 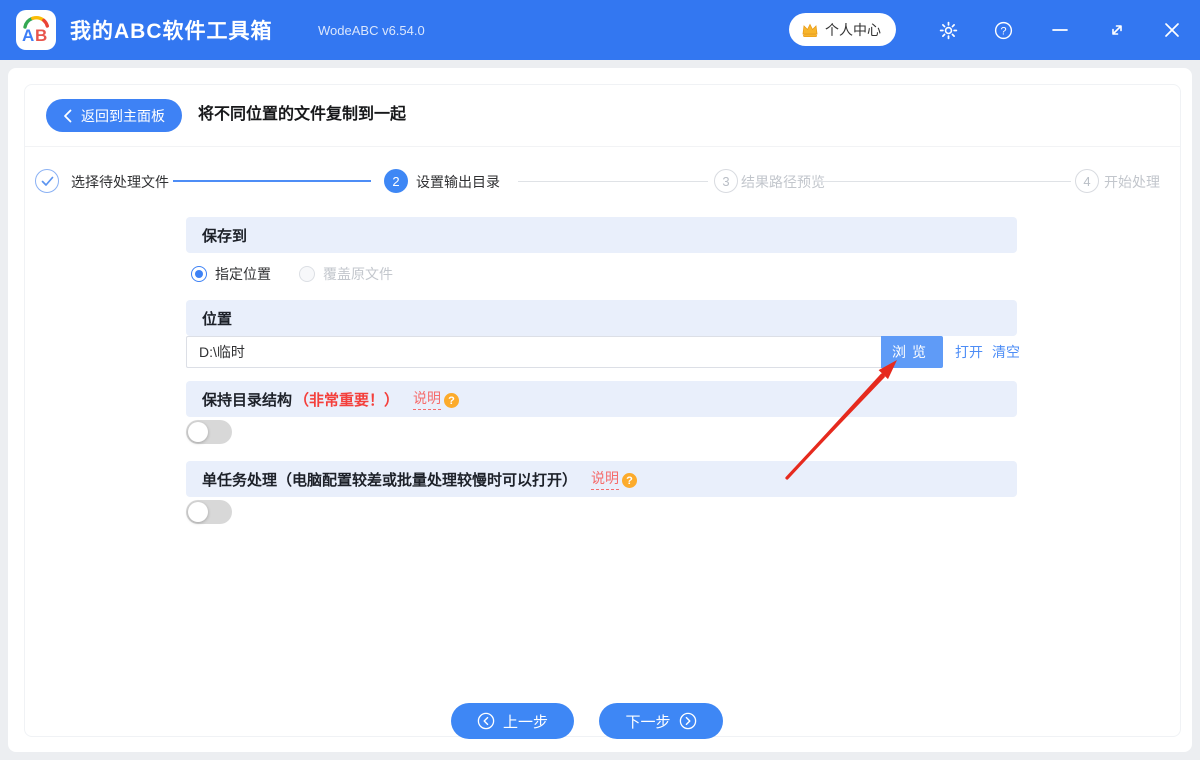 What do you see at coordinates (427, 399) in the screenshot?
I see `keep-structure-help-link: 说明` at bounding box center [427, 399].